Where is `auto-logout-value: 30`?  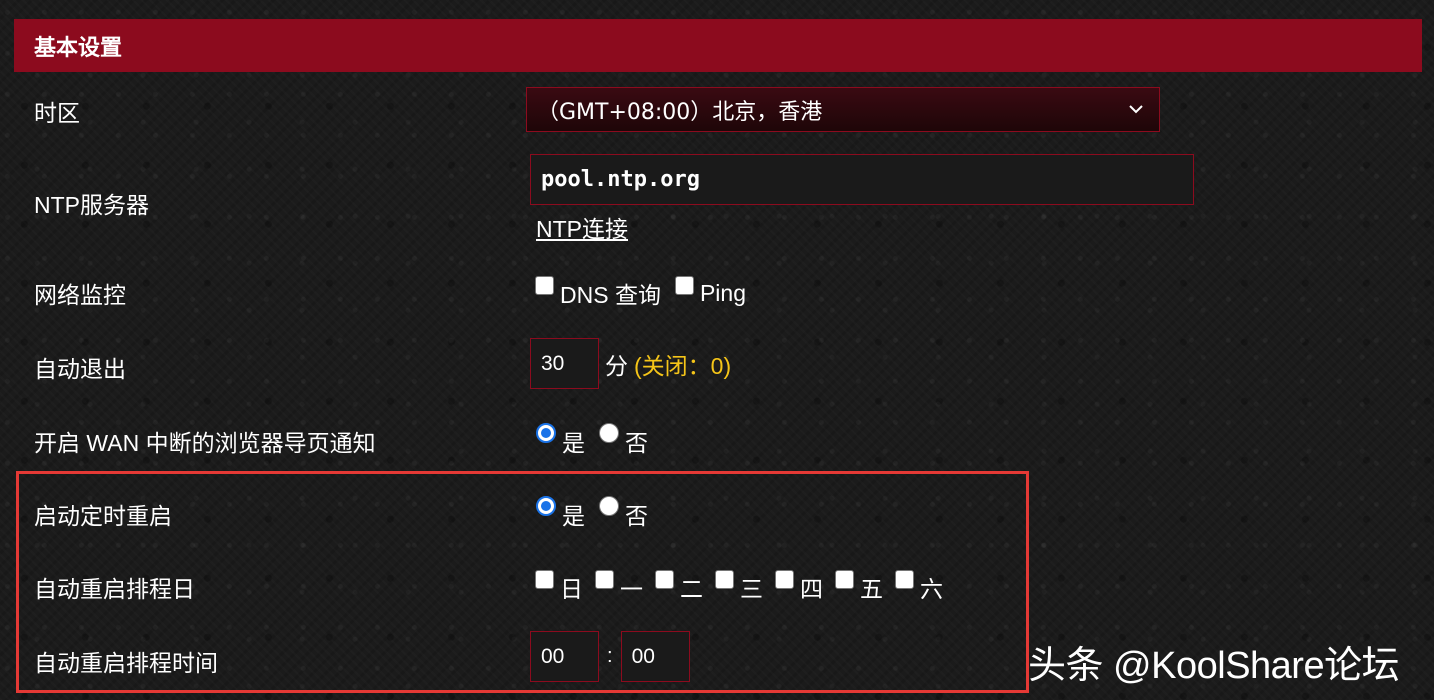
auto-logout-value: 30 is located at coordinates (553, 363).